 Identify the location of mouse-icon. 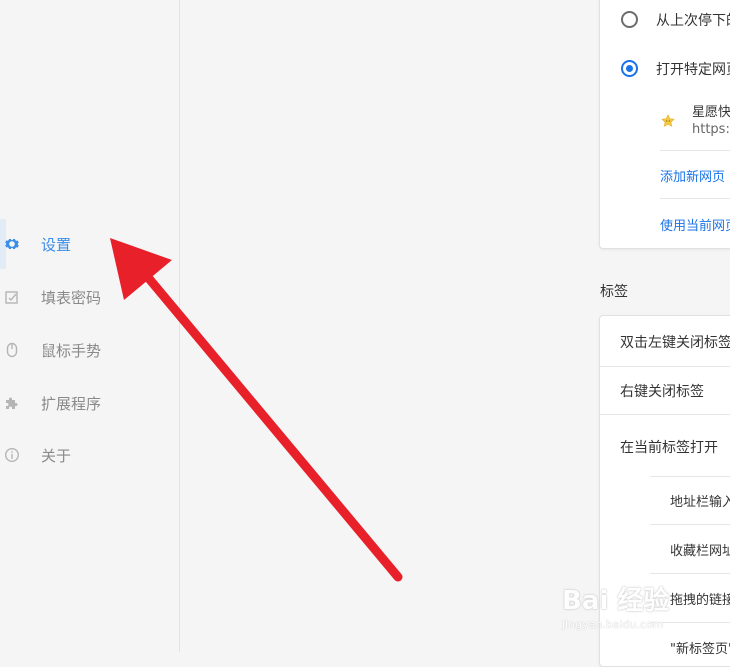
(12, 350).